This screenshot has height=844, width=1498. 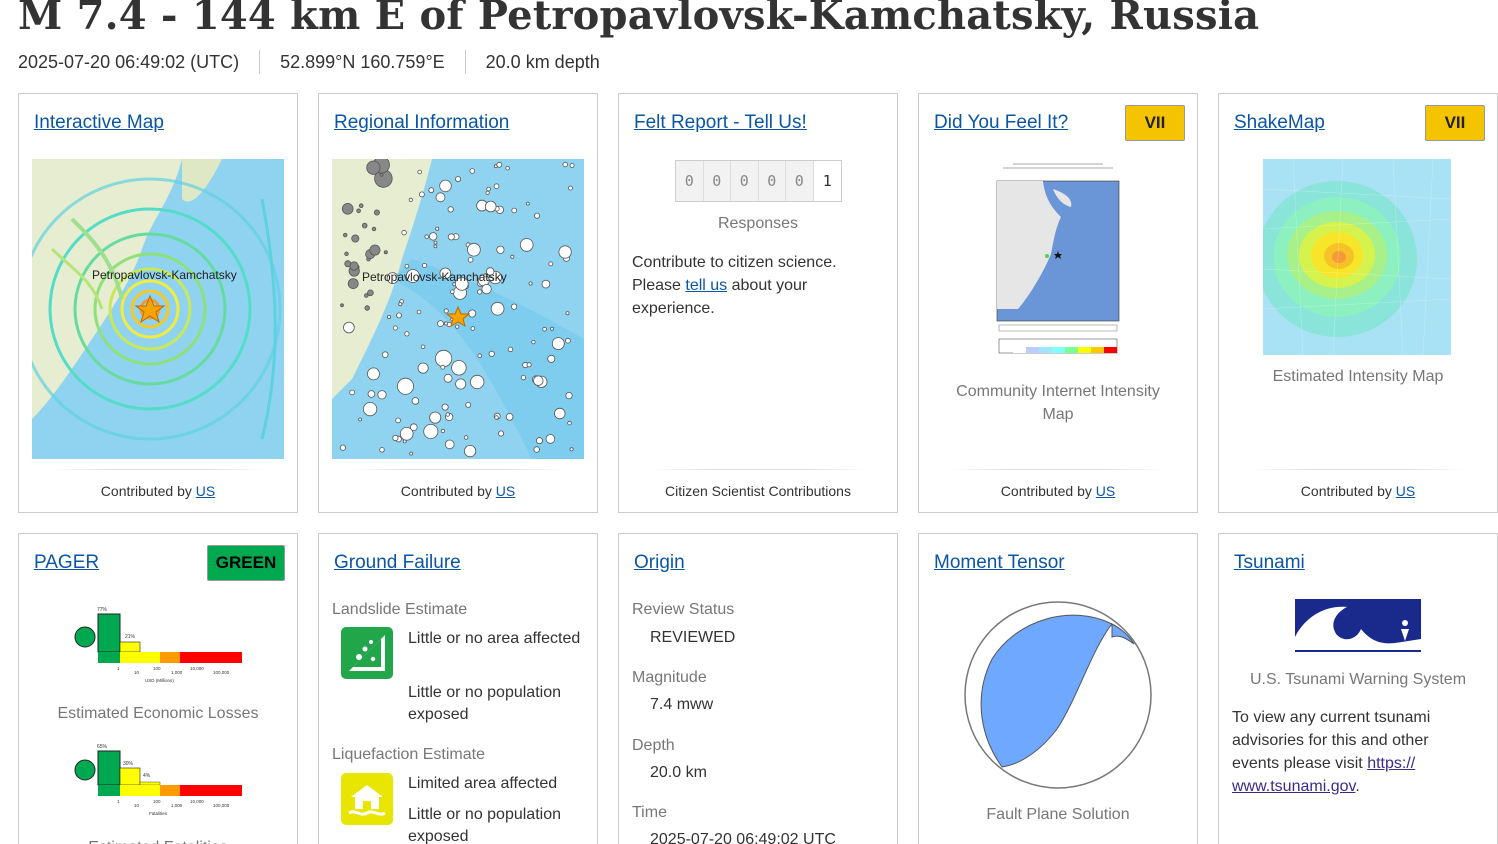 What do you see at coordinates (678, 772) in the screenshot?
I see `depth-value: 20.0 km` at bounding box center [678, 772].